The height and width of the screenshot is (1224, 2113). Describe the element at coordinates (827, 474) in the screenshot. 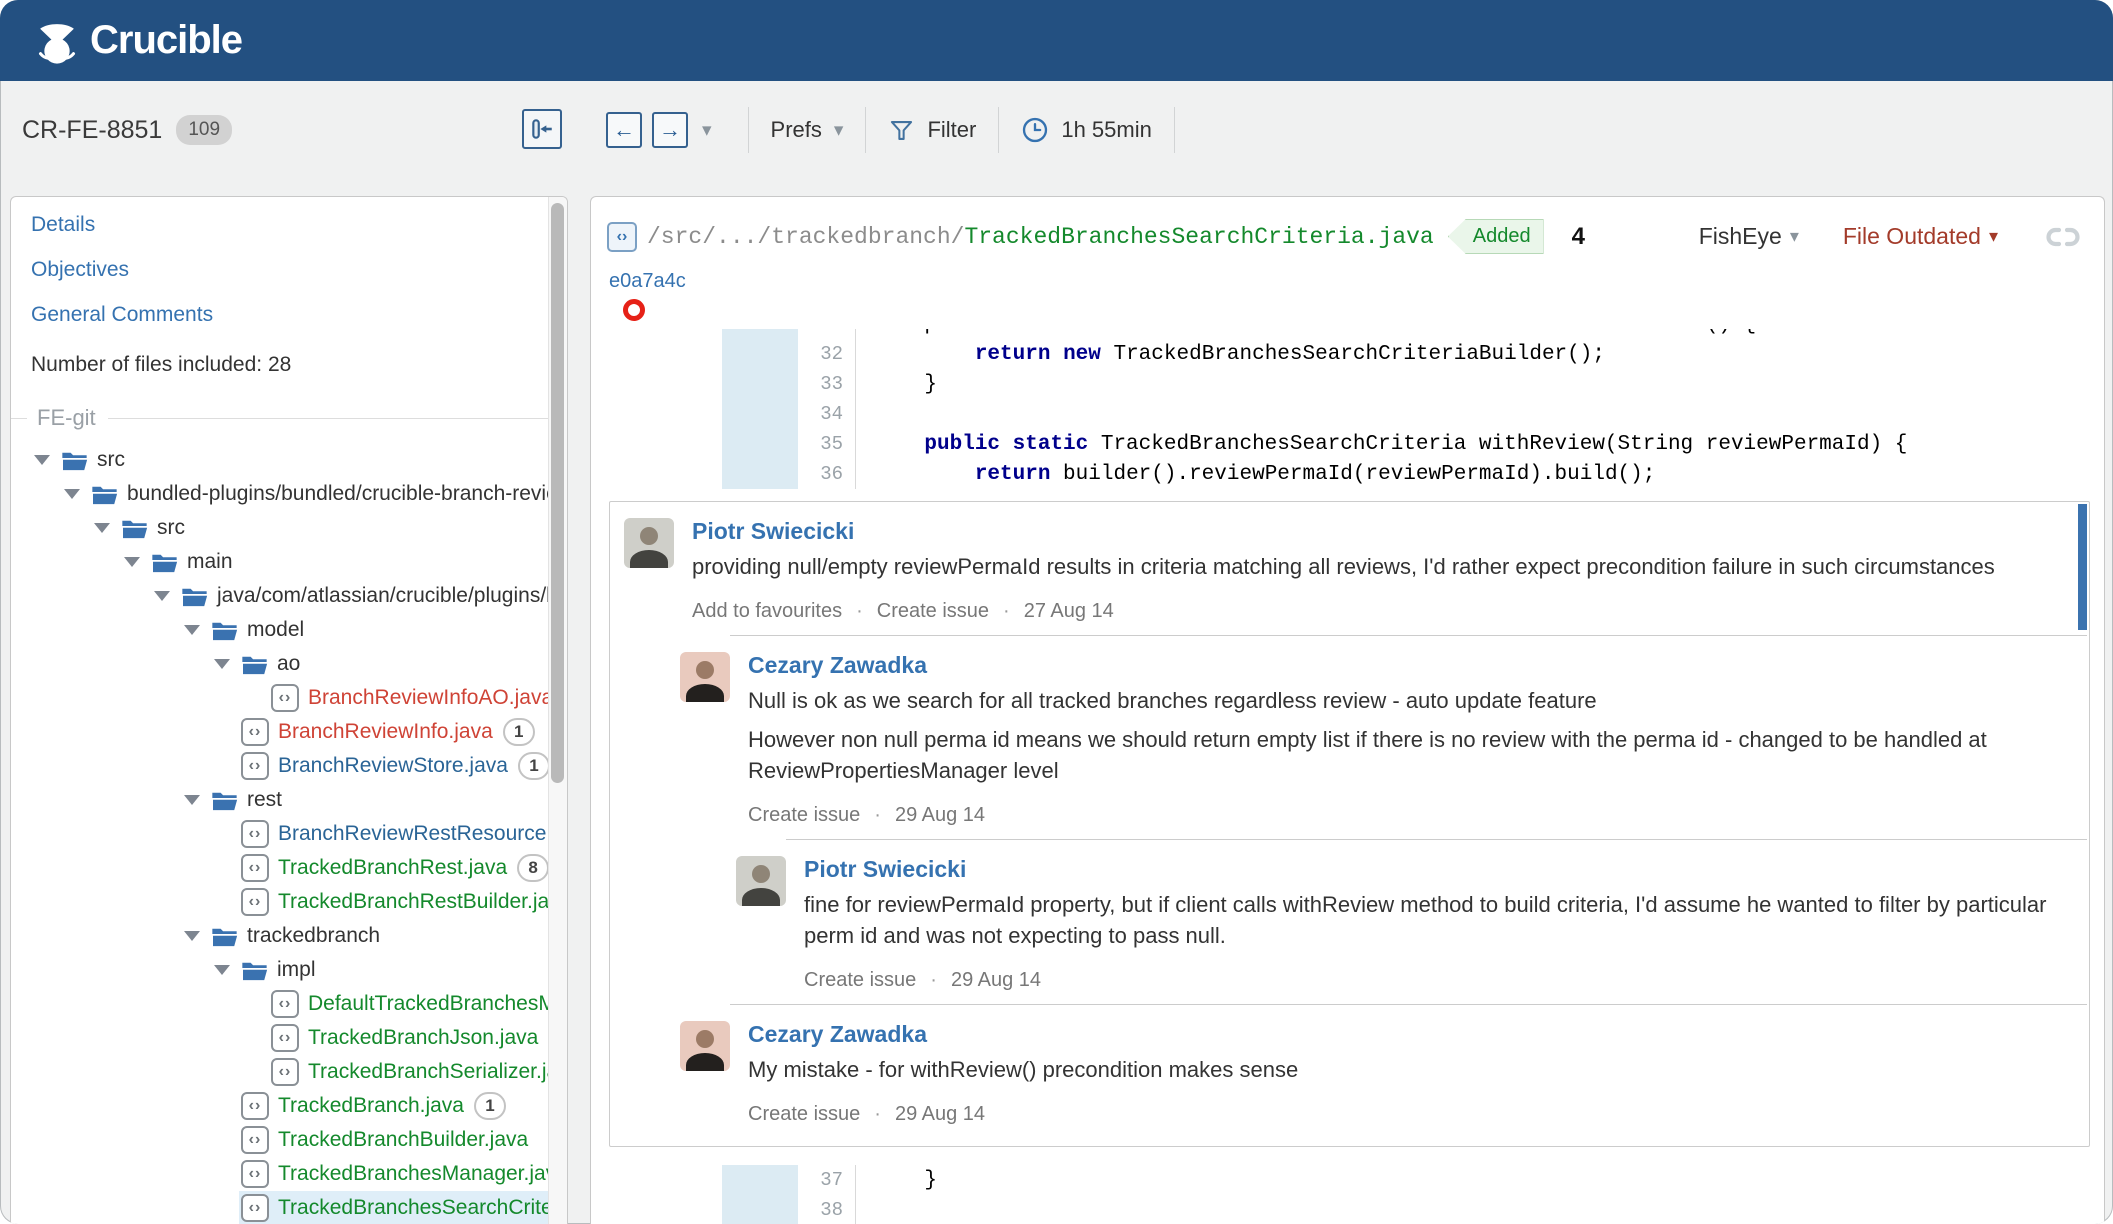

I see `line-number: 36` at that location.